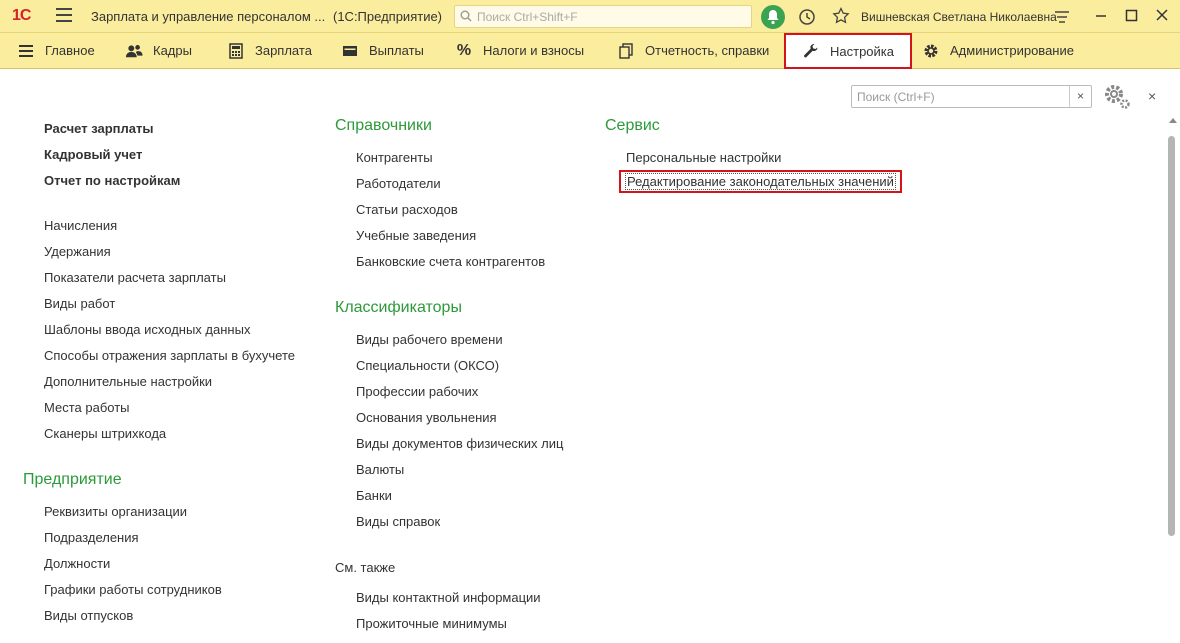 Image resolution: width=1180 pixels, height=643 pixels. Describe the element at coordinates (534, 50) in the screenshot. I see `section-label: Налоги и взносы` at that location.